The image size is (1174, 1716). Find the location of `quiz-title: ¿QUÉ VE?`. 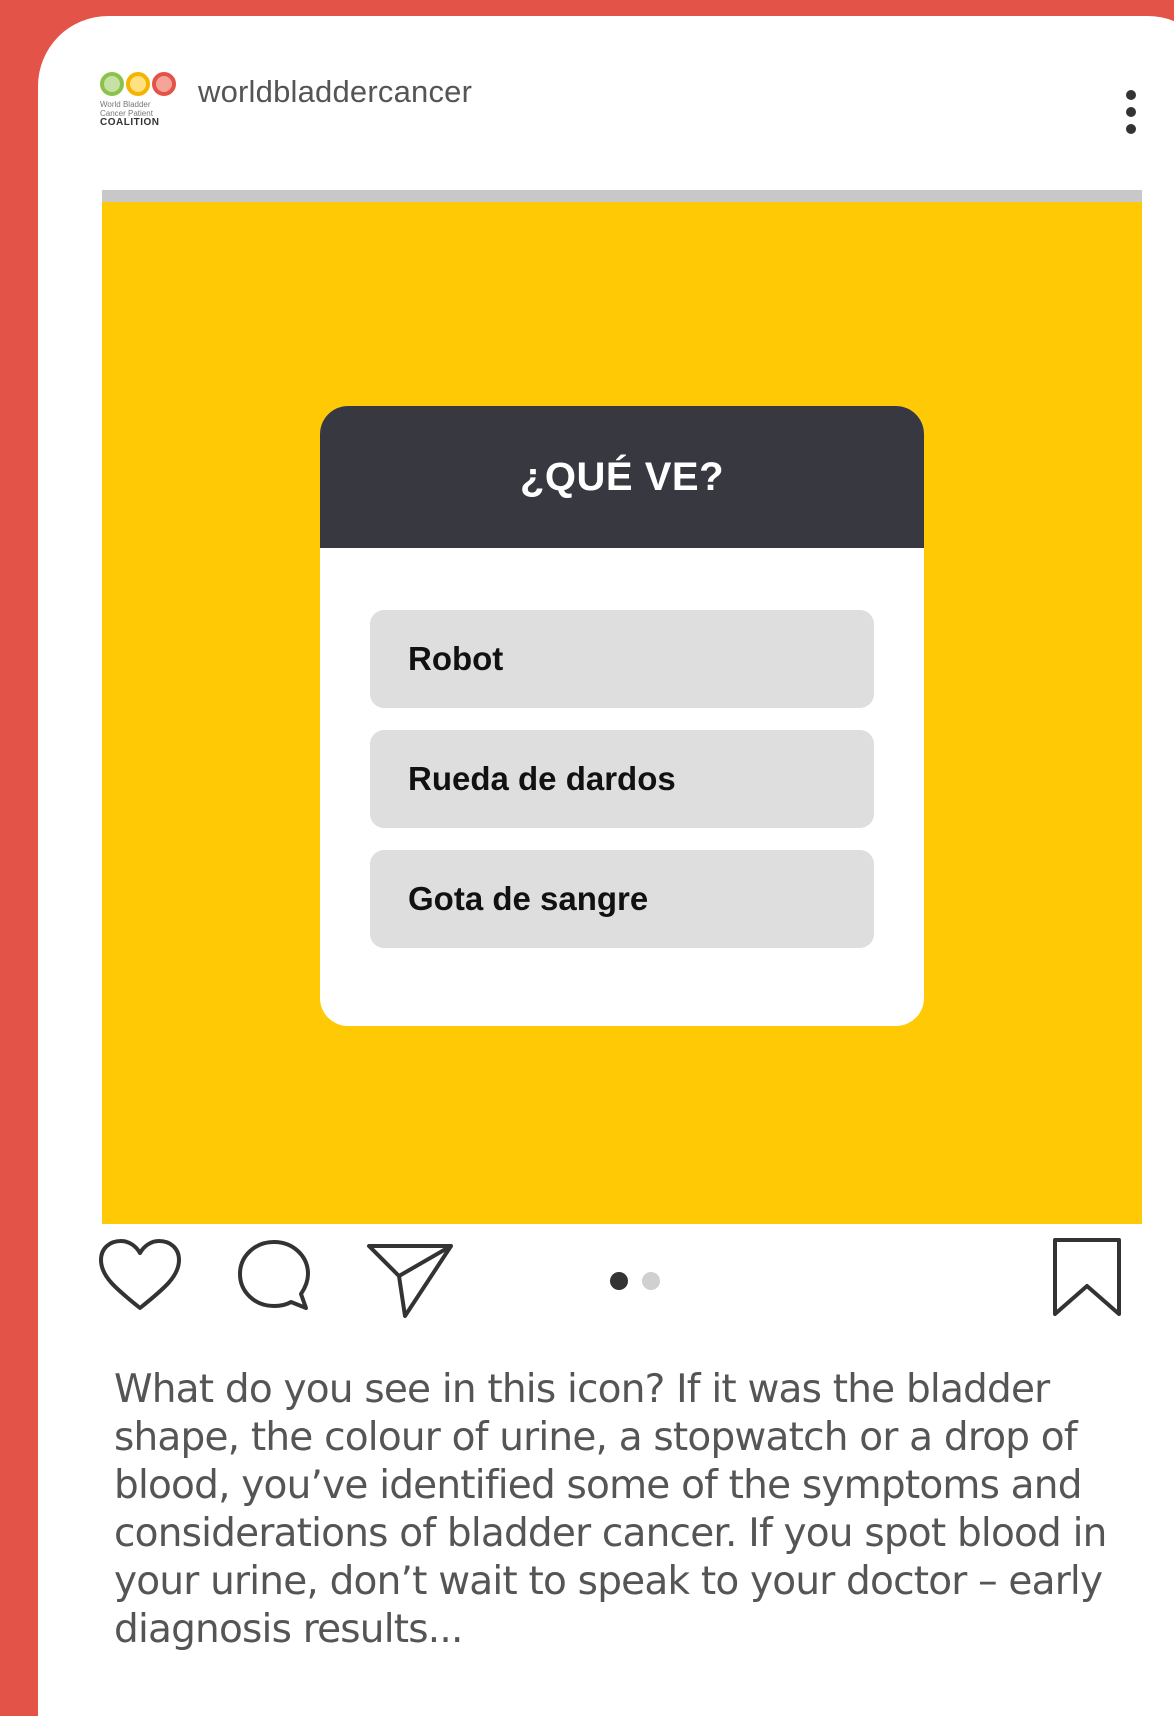

quiz-title: ¿QUÉ VE? is located at coordinates (622, 477).